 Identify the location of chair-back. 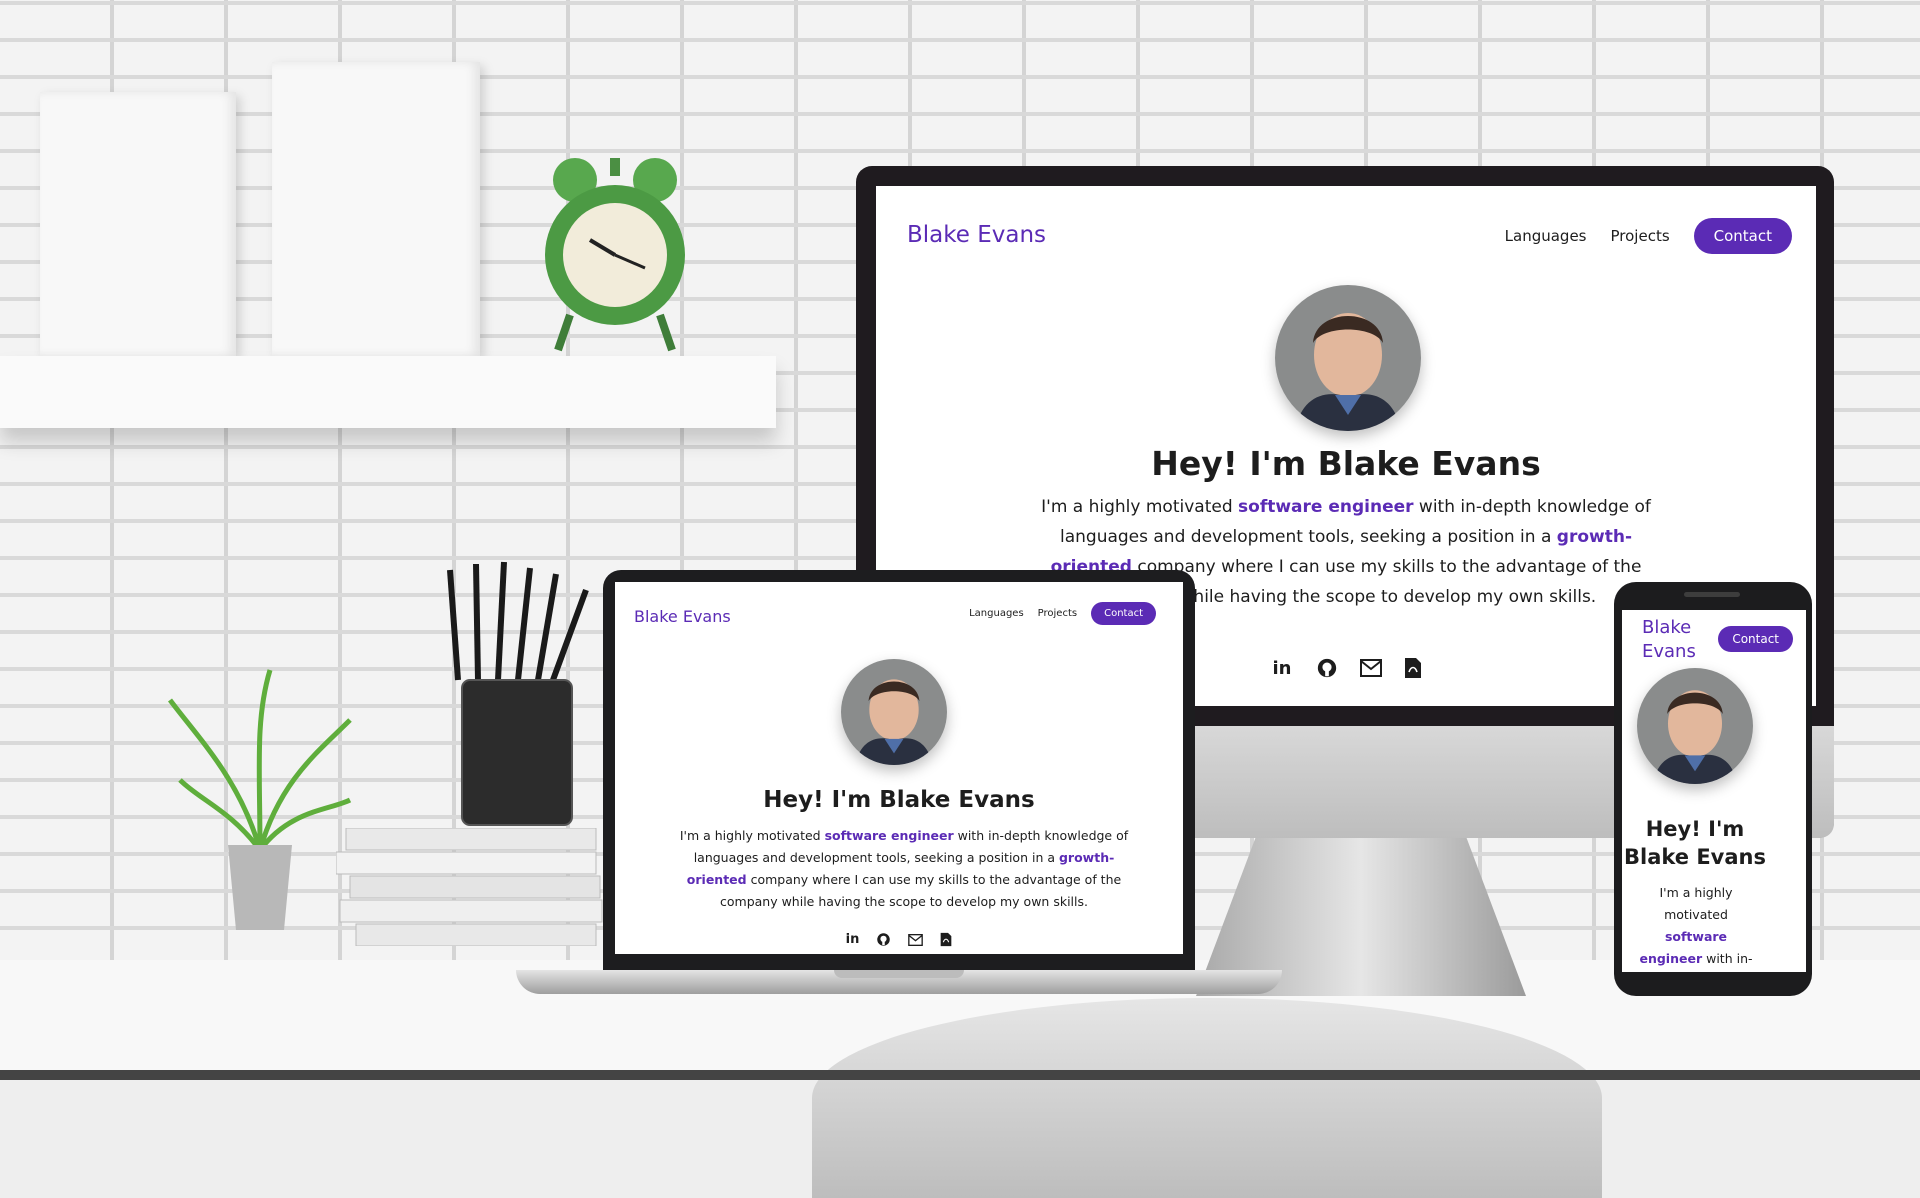
(1207, 1098).